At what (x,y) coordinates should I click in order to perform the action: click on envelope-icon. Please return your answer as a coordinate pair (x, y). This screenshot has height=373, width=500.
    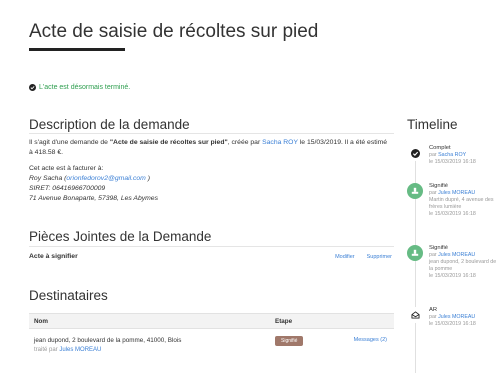
    Looking at the image, I should click on (415, 315).